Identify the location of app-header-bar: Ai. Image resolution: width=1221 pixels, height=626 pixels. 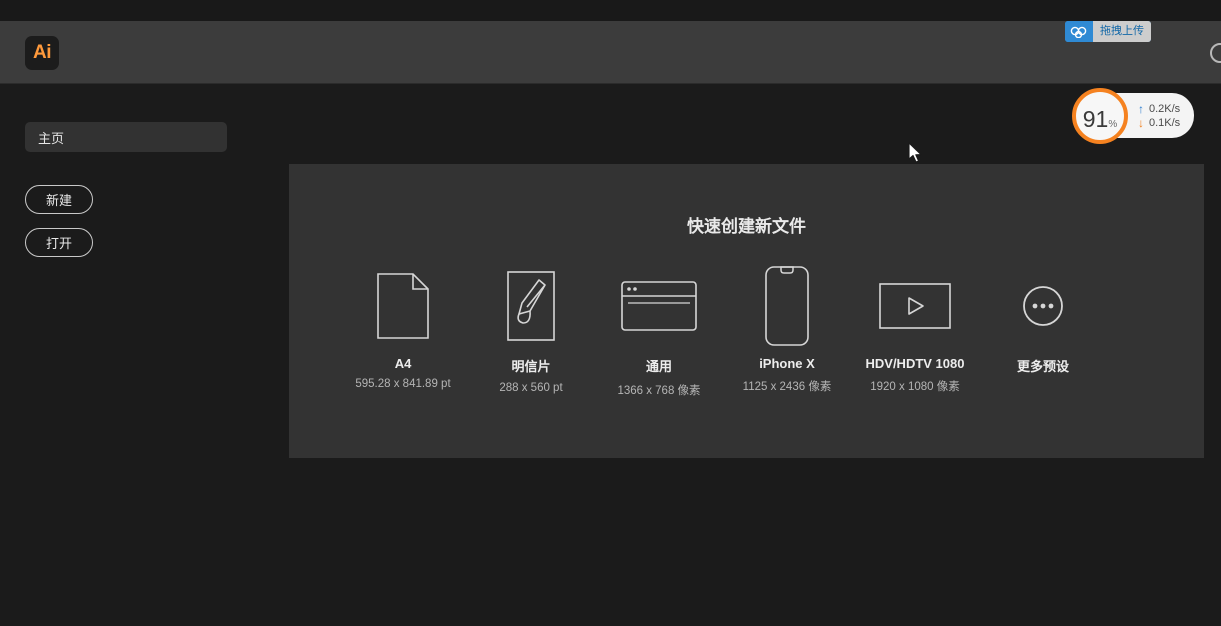
(610, 52).